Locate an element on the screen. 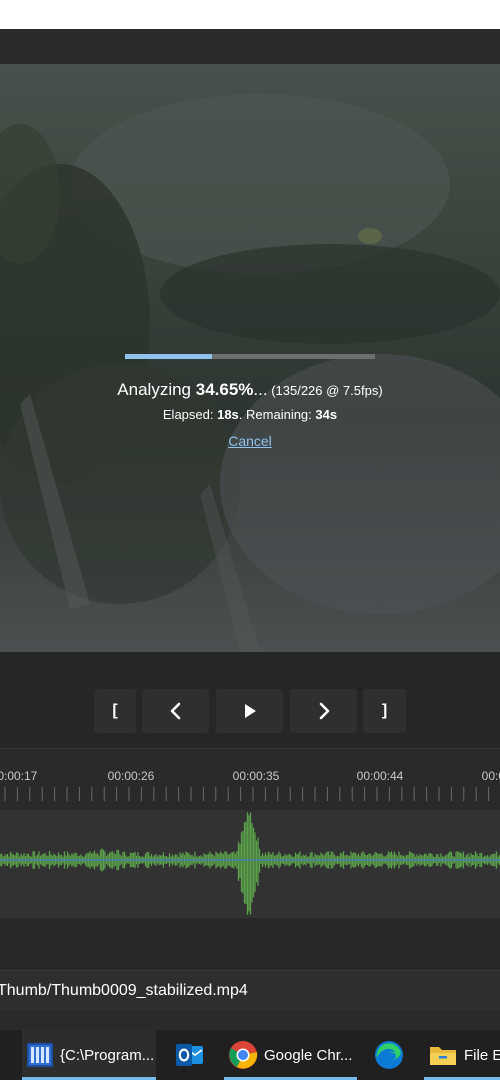 The height and width of the screenshot is (1080, 500). cancel-link-row: Cancel is located at coordinates (250, 441).